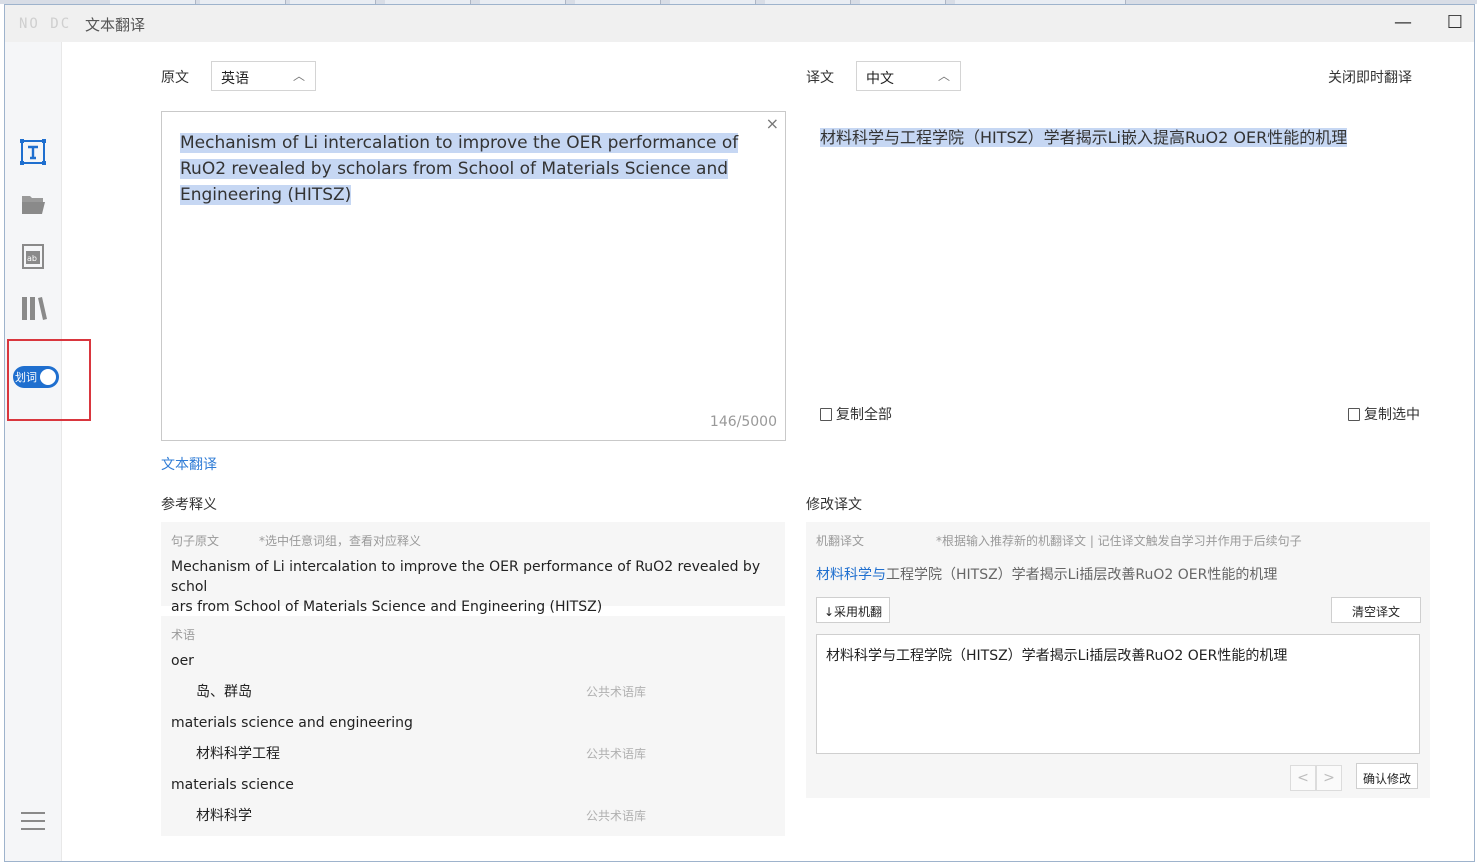 Image resolution: width=1477 pixels, height=864 pixels. I want to click on copy-selected-button: 复制选中, so click(1384, 414).